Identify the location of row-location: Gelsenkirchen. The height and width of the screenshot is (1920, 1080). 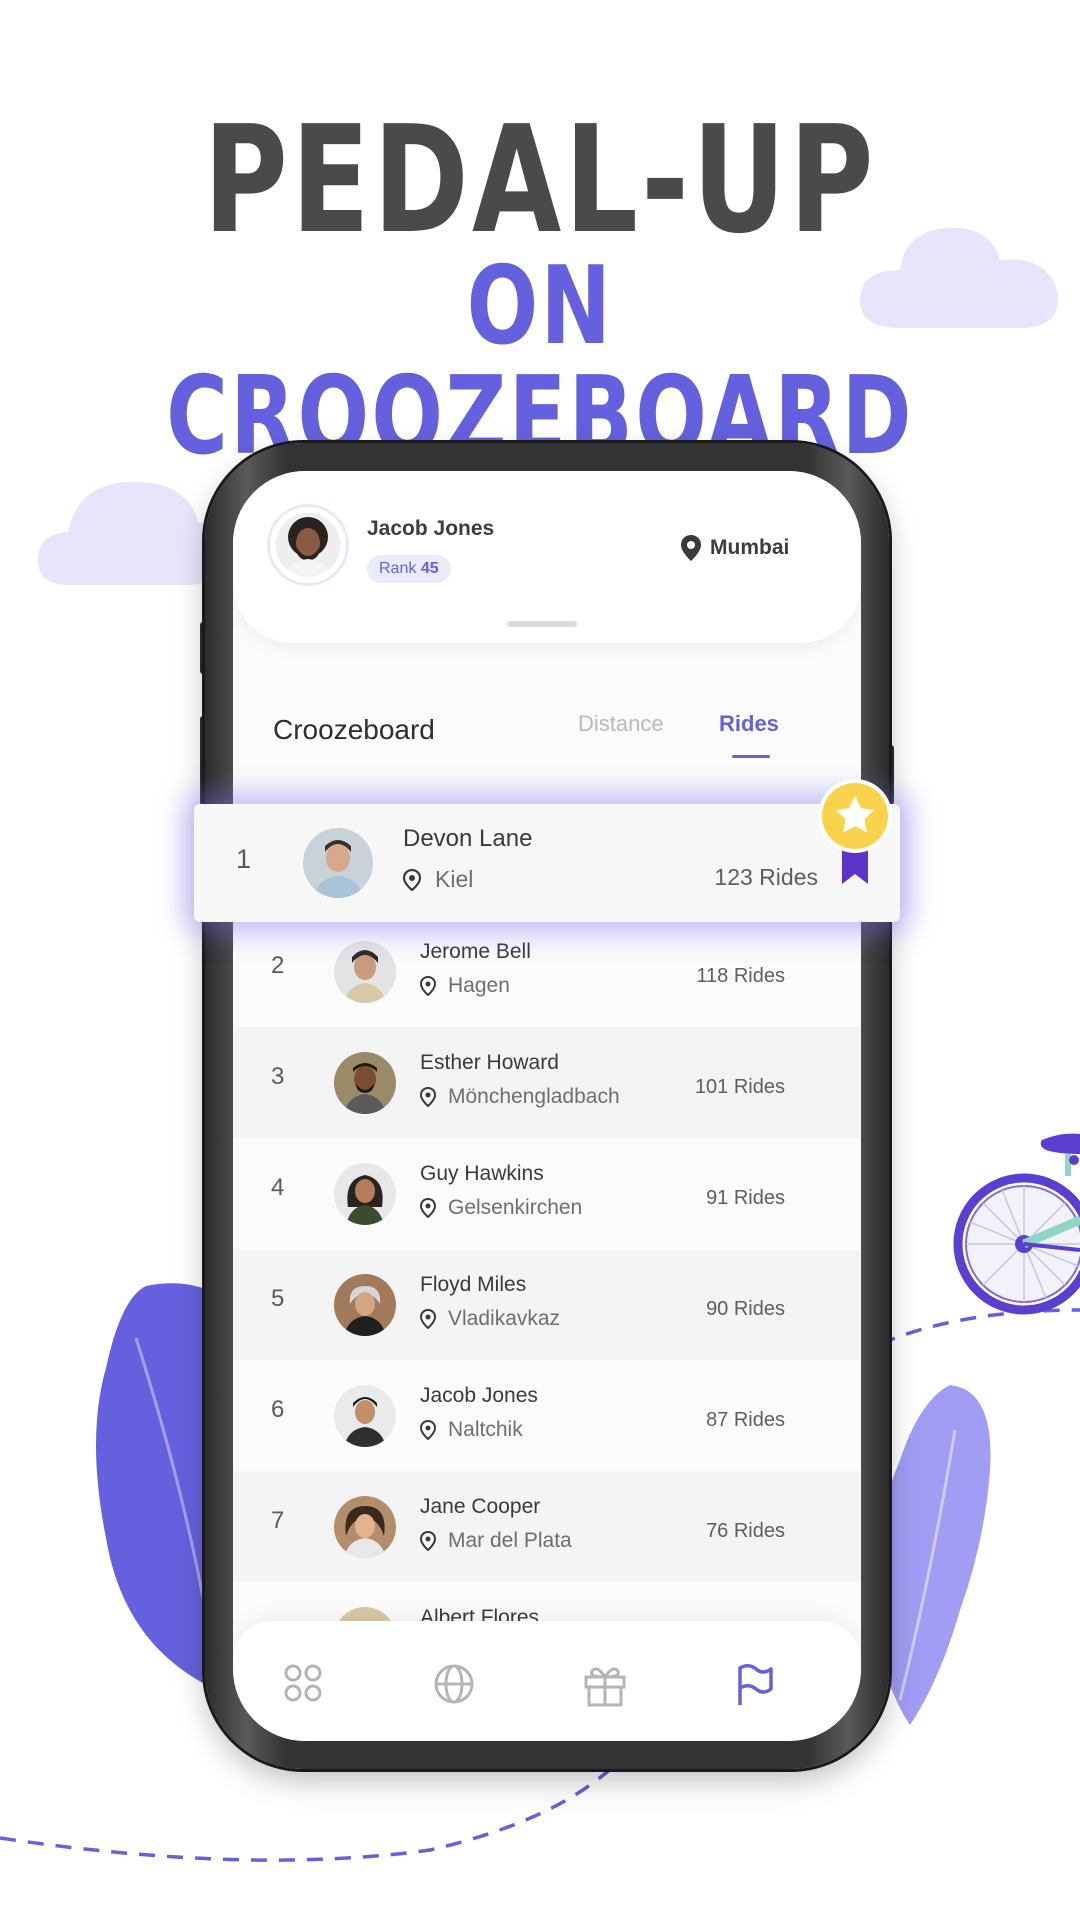
(501, 1208).